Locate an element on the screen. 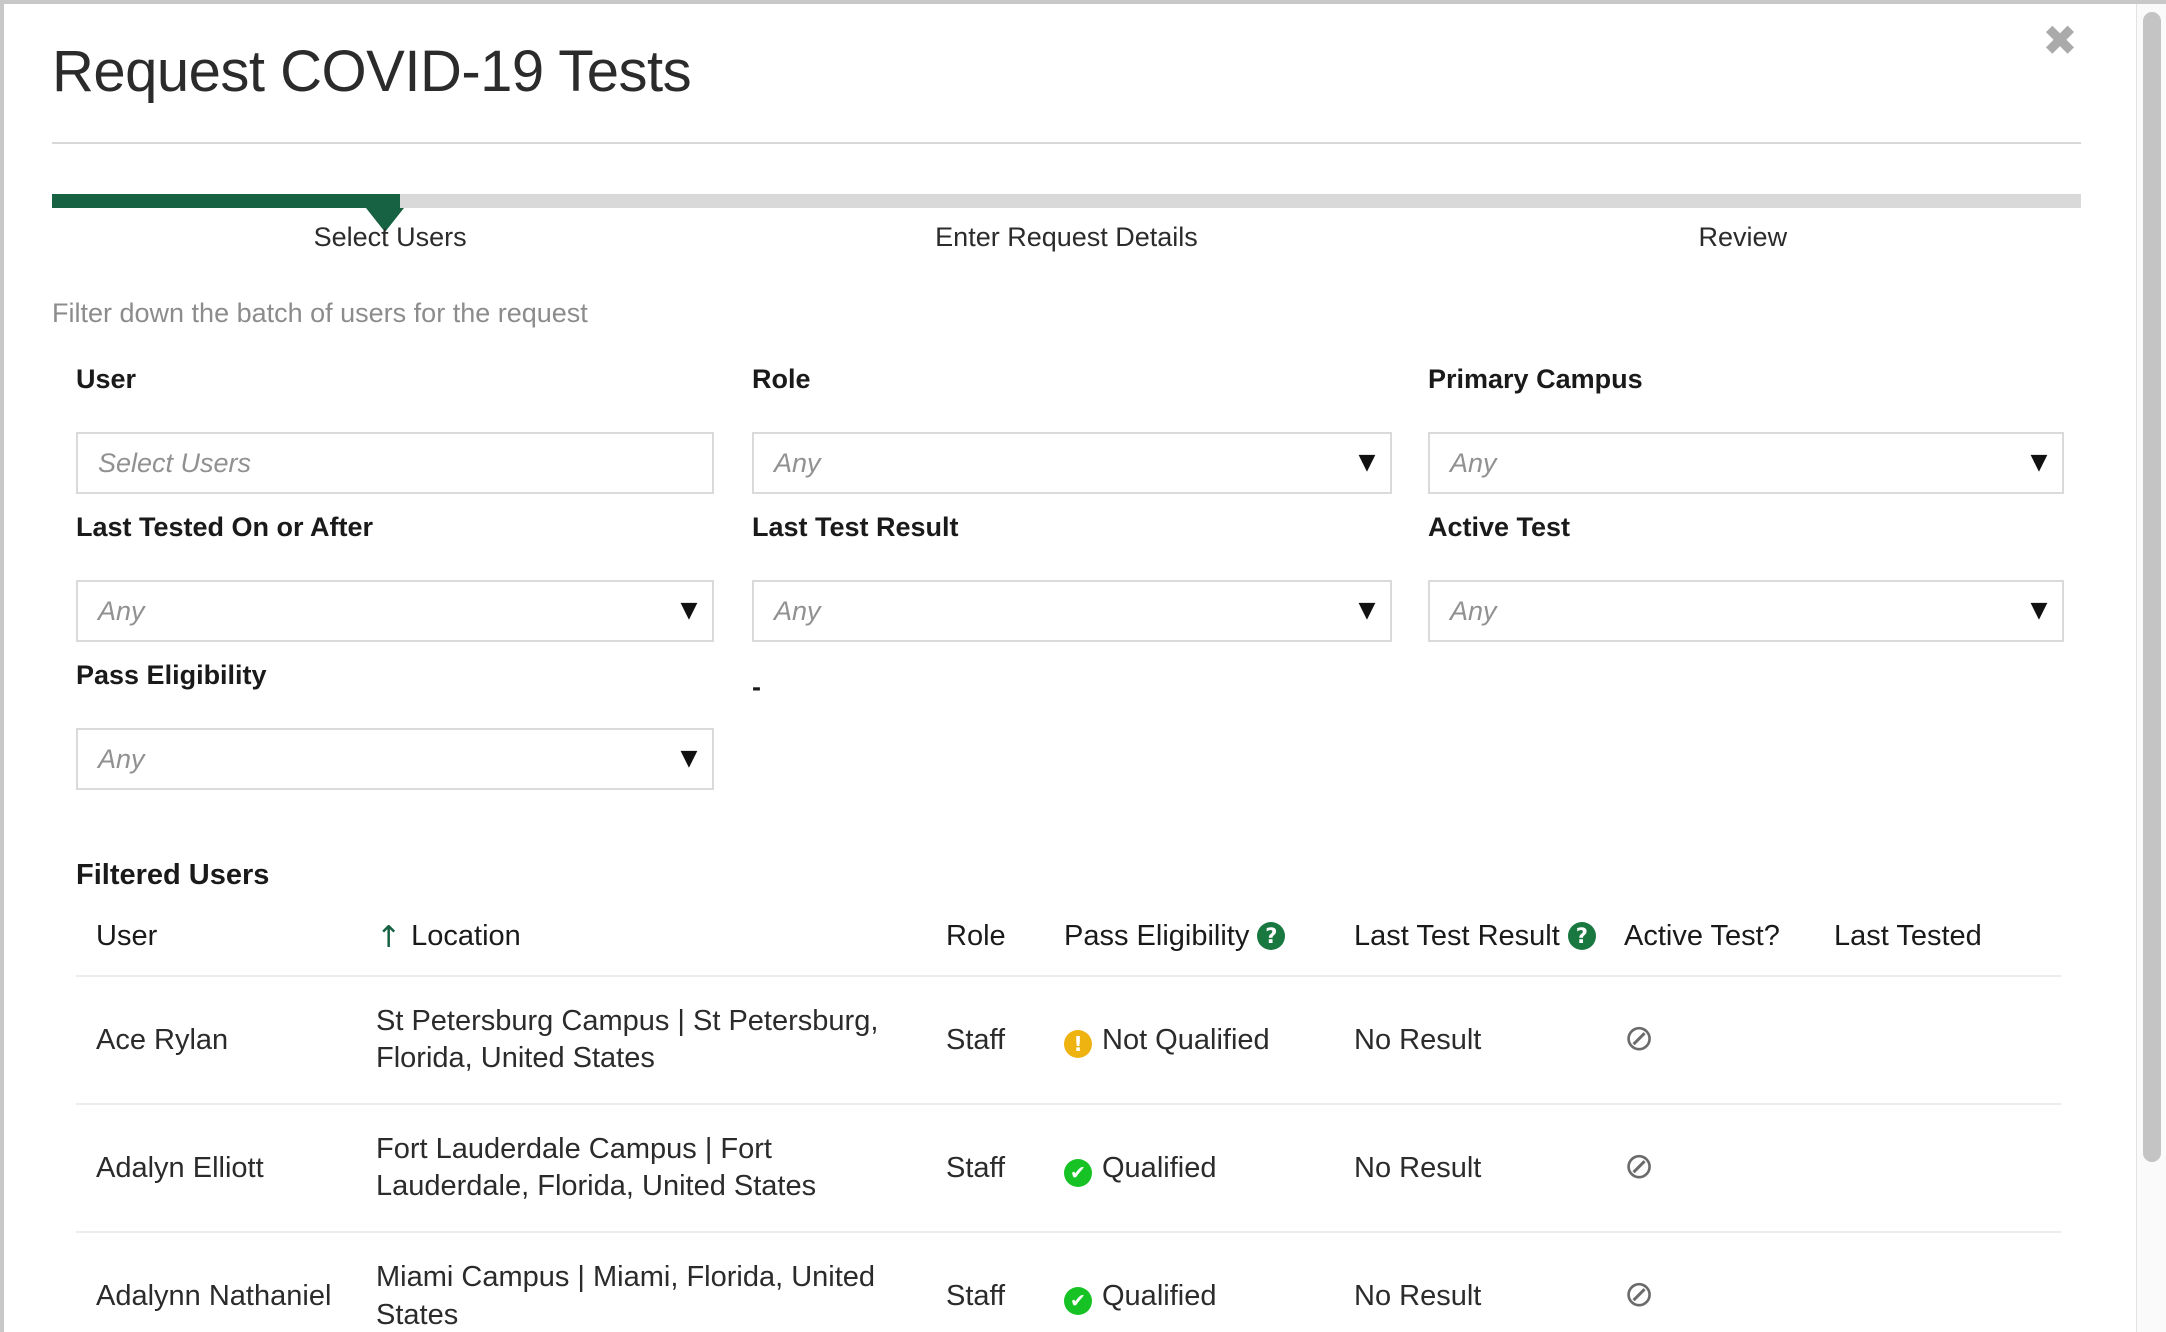 The image size is (2166, 1332). active-test-select-value: Any is located at coordinates (1723, 611).